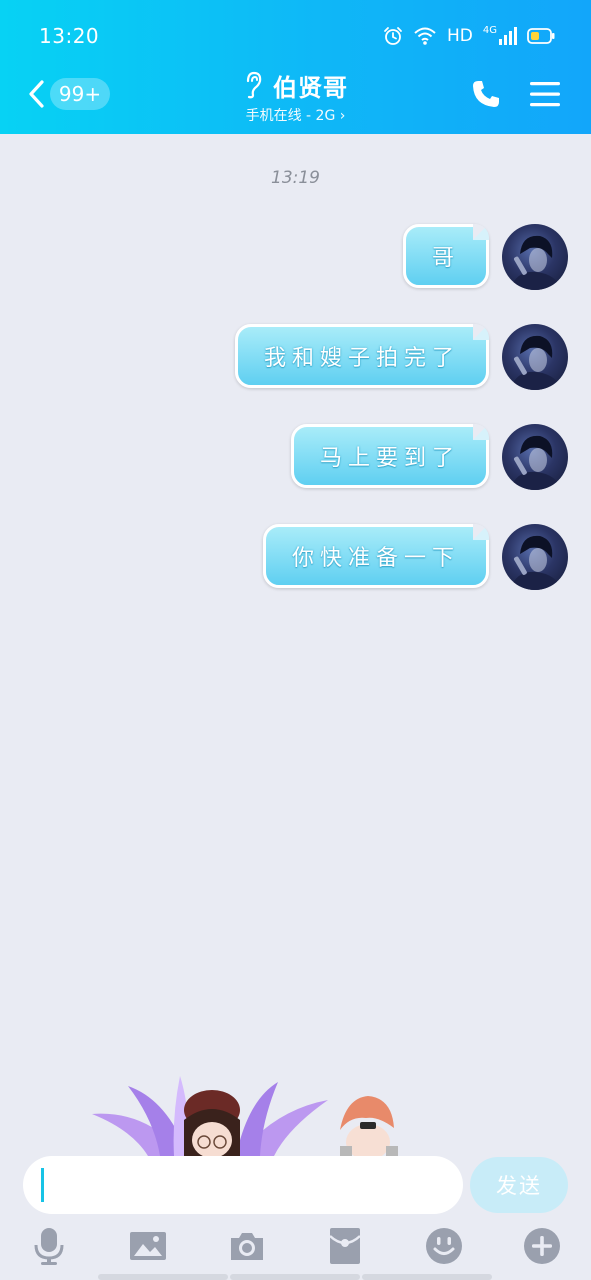  Describe the element at coordinates (362, 356) in the screenshot. I see `message-bubble: 我和嫂子拍完了` at that location.